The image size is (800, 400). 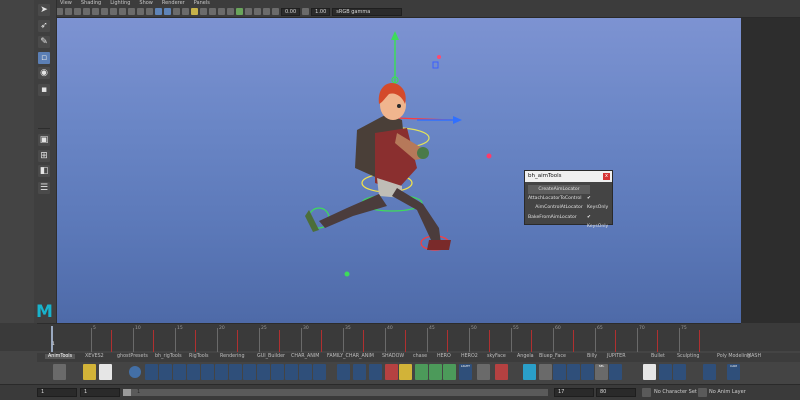 I want to click on animation-end-field: 80, so click(x=616, y=392).